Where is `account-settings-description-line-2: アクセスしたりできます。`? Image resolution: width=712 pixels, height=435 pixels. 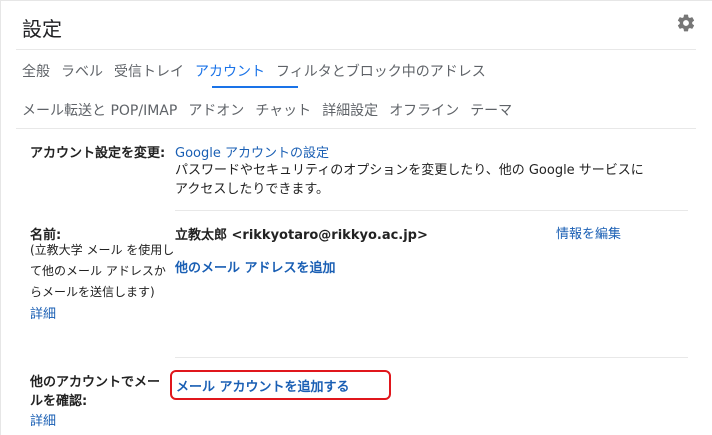 account-settings-description-line-2: アクセスしたりできます。 is located at coordinates (252, 189).